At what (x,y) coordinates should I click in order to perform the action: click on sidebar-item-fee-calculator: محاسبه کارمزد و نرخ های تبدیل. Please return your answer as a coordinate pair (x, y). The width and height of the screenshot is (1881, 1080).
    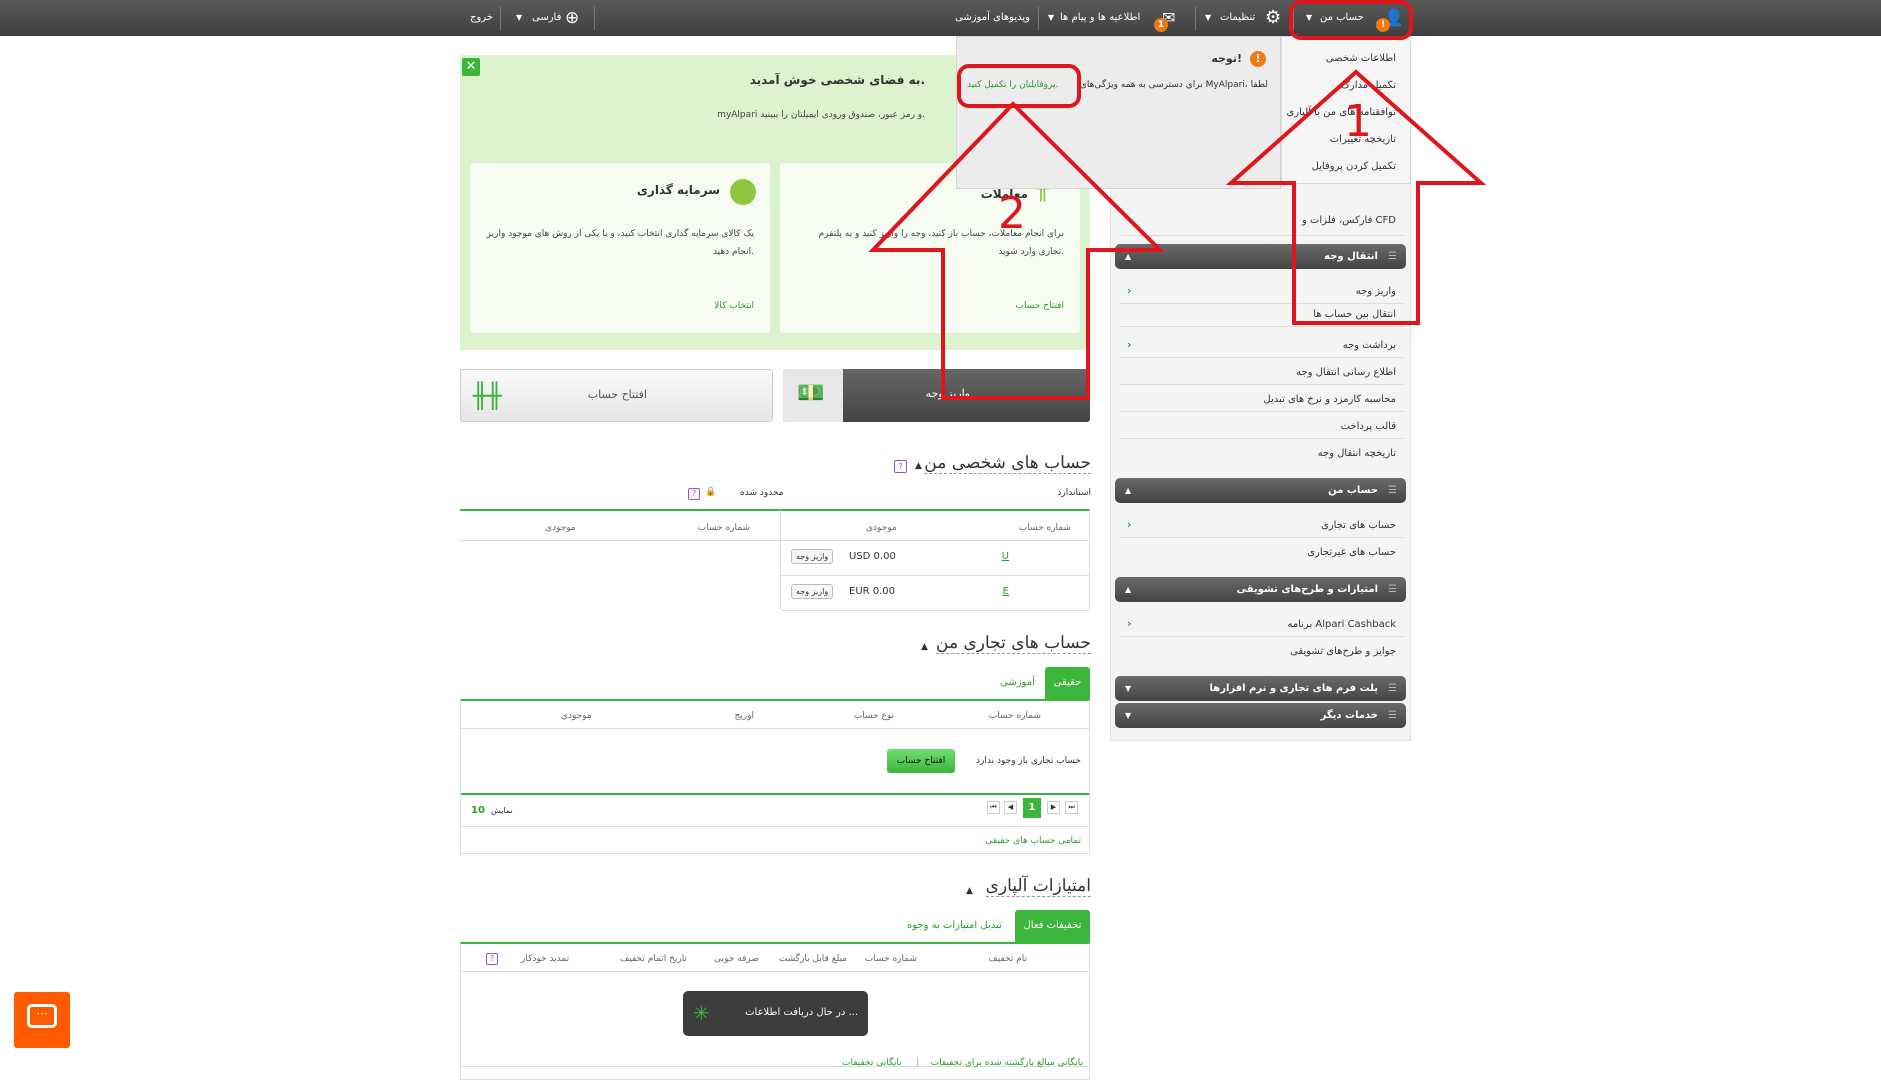
    Looking at the image, I should click on (1256, 399).